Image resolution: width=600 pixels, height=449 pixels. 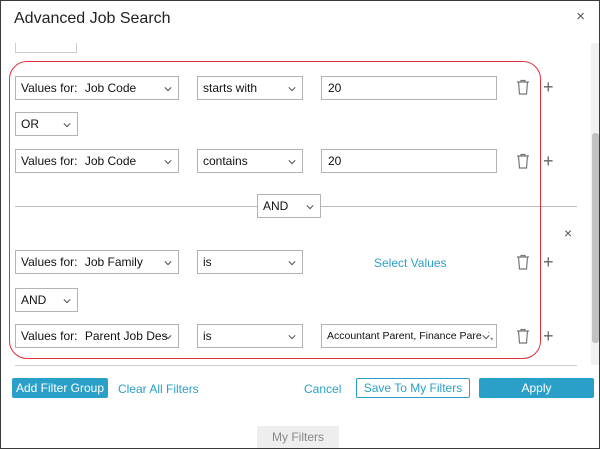 What do you see at coordinates (412, 336) in the screenshot?
I see `selected-values: Accountant Parent, Finance Parent, I` at bounding box center [412, 336].